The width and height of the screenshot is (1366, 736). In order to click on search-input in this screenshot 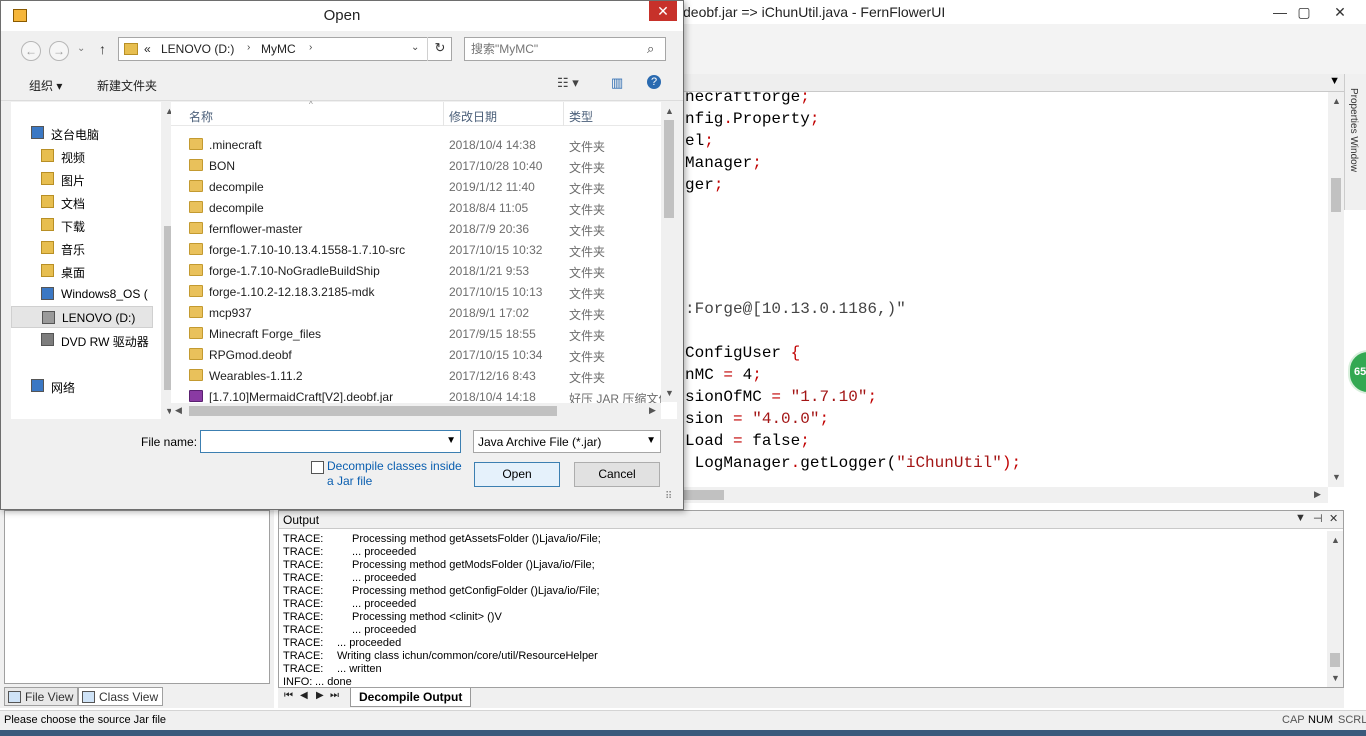, I will do `click(556, 49)`.